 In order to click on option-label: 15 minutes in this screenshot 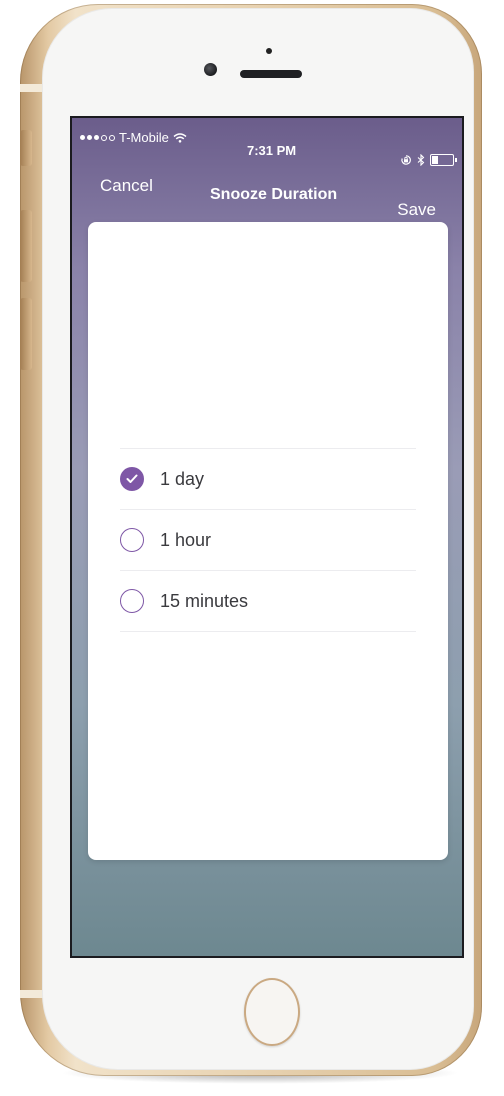, I will do `click(204, 600)`.